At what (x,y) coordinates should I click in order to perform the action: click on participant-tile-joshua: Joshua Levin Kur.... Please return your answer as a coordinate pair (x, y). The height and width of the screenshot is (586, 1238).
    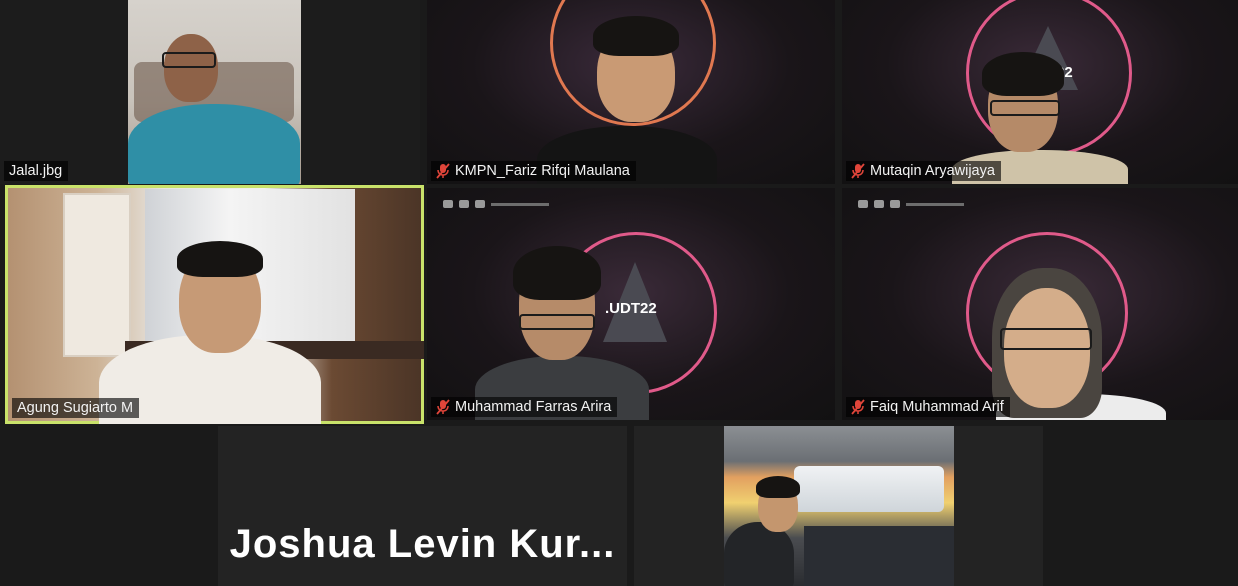
    Looking at the image, I should click on (422, 506).